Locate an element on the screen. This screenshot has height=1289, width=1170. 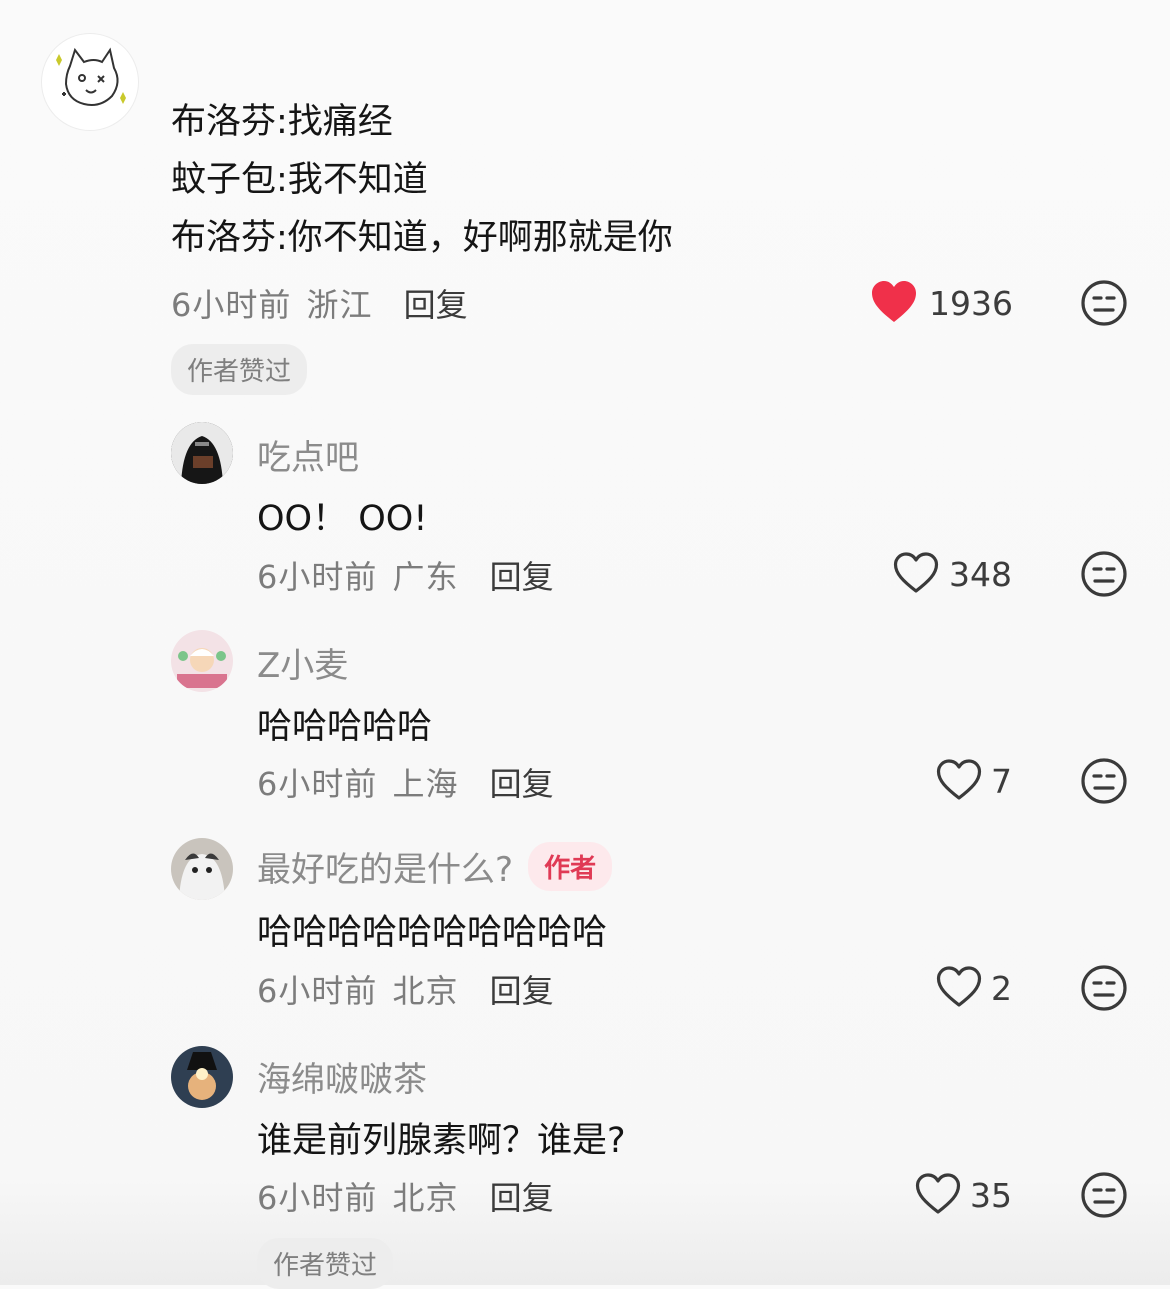
reply-text: 哈哈哈哈哈哈哈哈哈哈 is located at coordinates (432, 933).